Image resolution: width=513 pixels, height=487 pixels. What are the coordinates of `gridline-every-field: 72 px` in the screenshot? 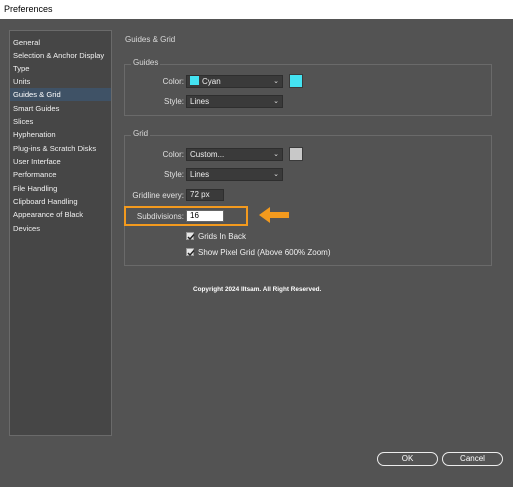 It's located at (205, 195).